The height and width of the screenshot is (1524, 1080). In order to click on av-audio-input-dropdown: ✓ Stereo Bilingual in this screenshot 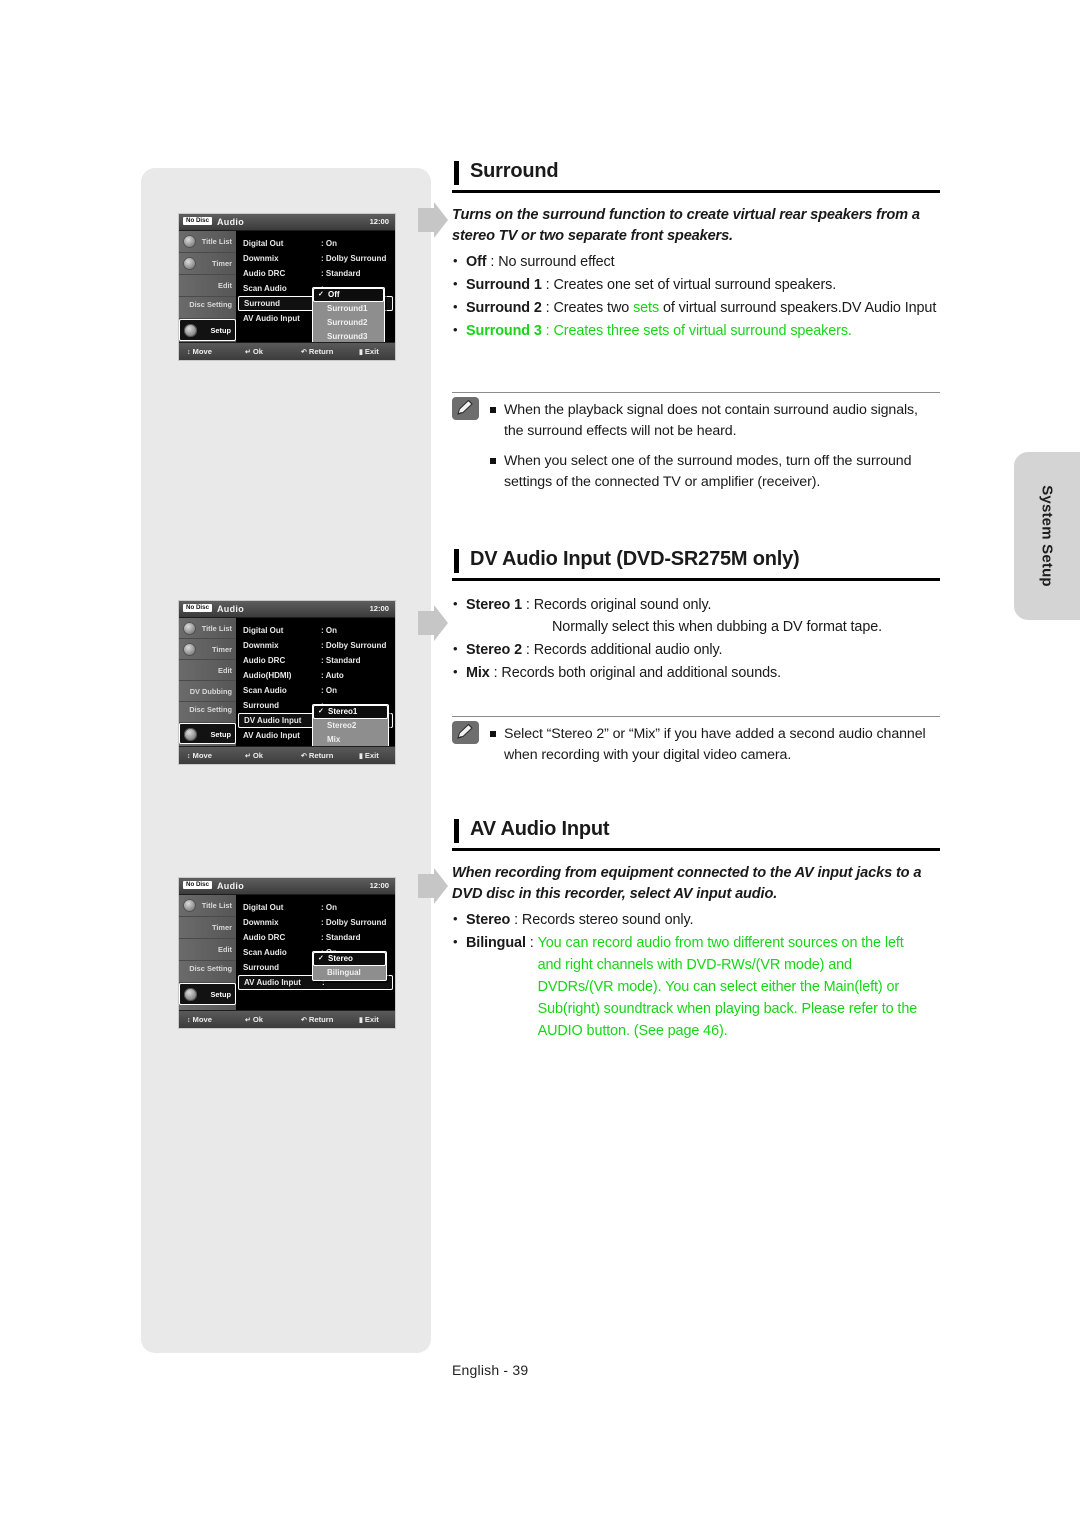, I will do `click(349, 966)`.